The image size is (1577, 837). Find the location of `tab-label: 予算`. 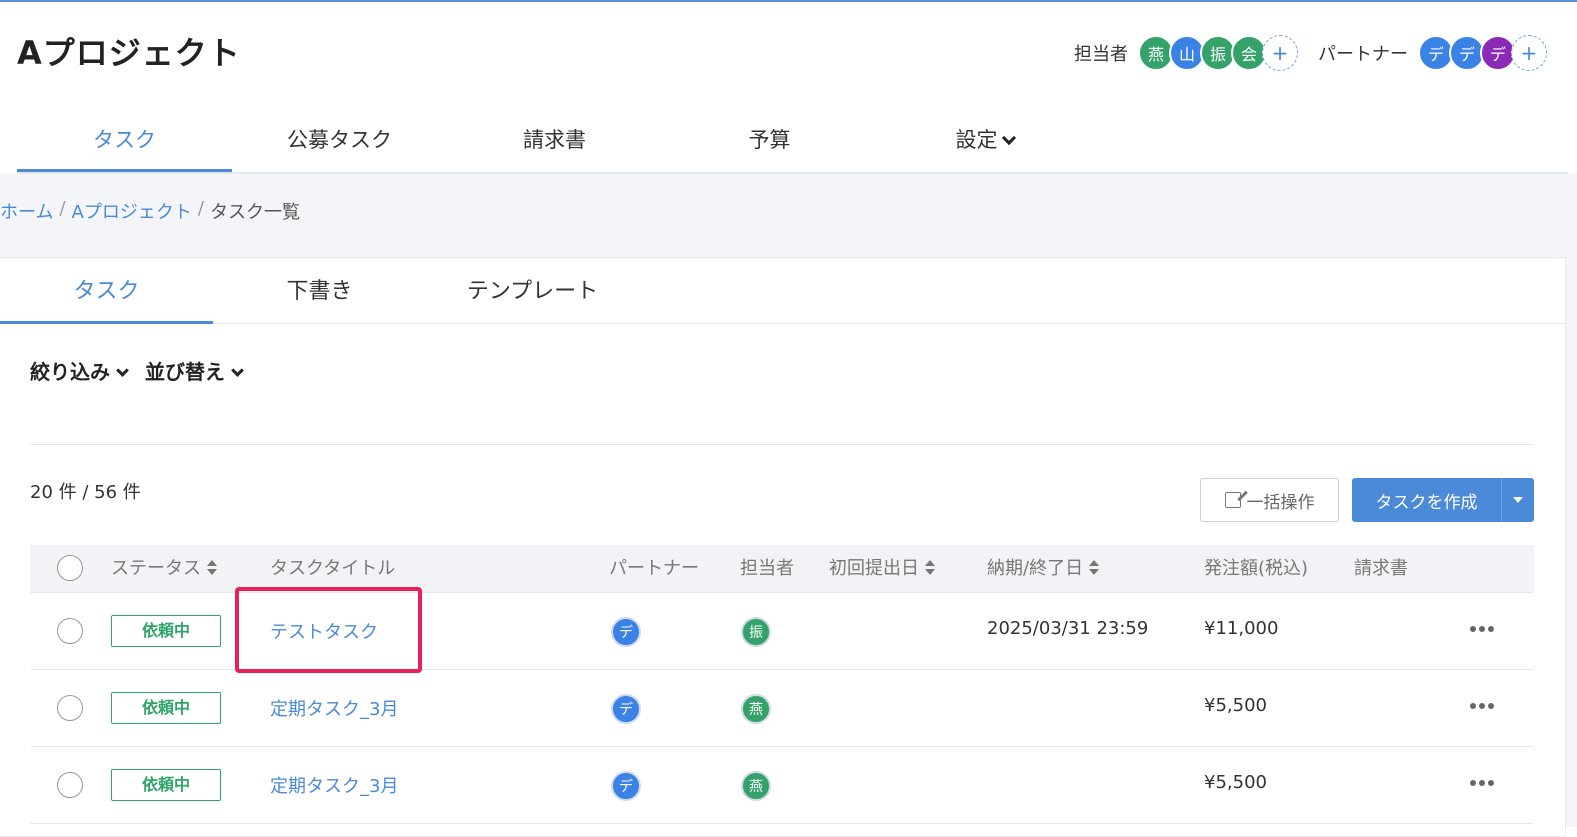

tab-label: 予算 is located at coordinates (769, 140).